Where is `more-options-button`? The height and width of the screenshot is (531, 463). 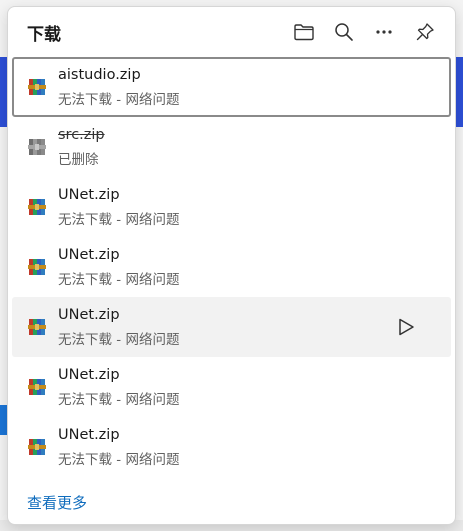
more-options-button is located at coordinates (384, 32).